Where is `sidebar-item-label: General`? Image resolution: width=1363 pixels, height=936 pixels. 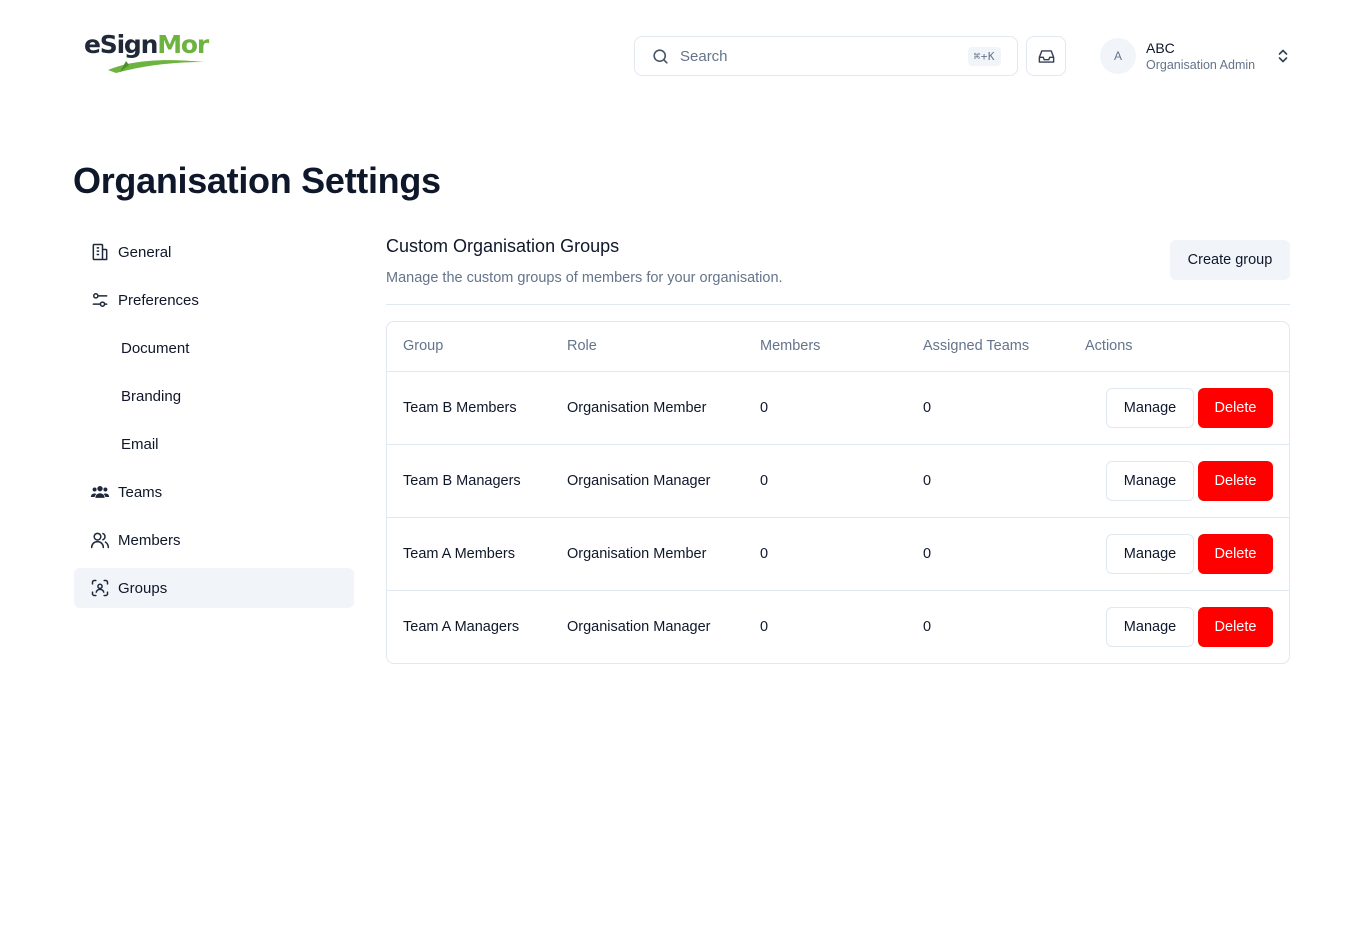
sidebar-item-label: General is located at coordinates (145, 252).